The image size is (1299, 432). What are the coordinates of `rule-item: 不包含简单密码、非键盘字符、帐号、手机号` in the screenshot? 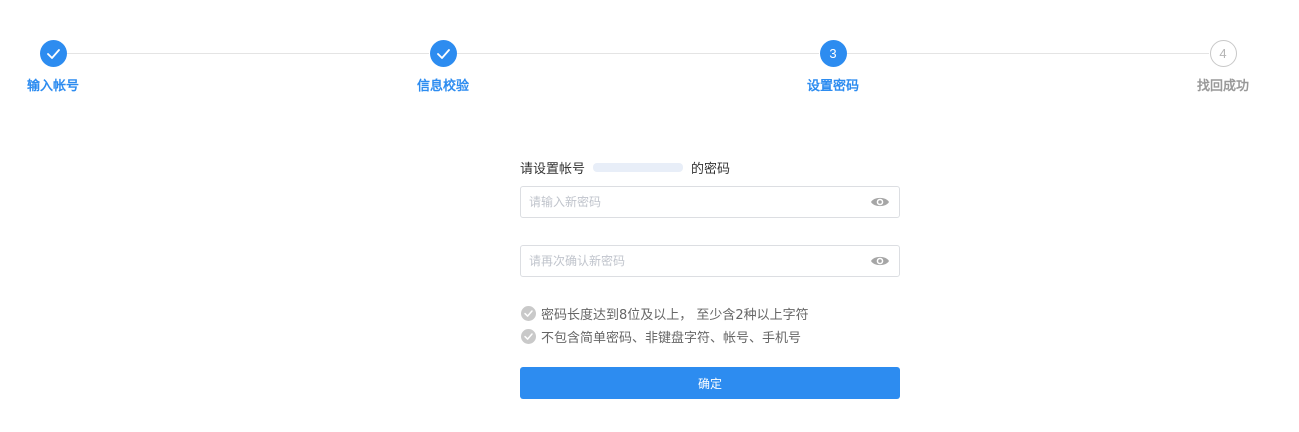 It's located at (710, 336).